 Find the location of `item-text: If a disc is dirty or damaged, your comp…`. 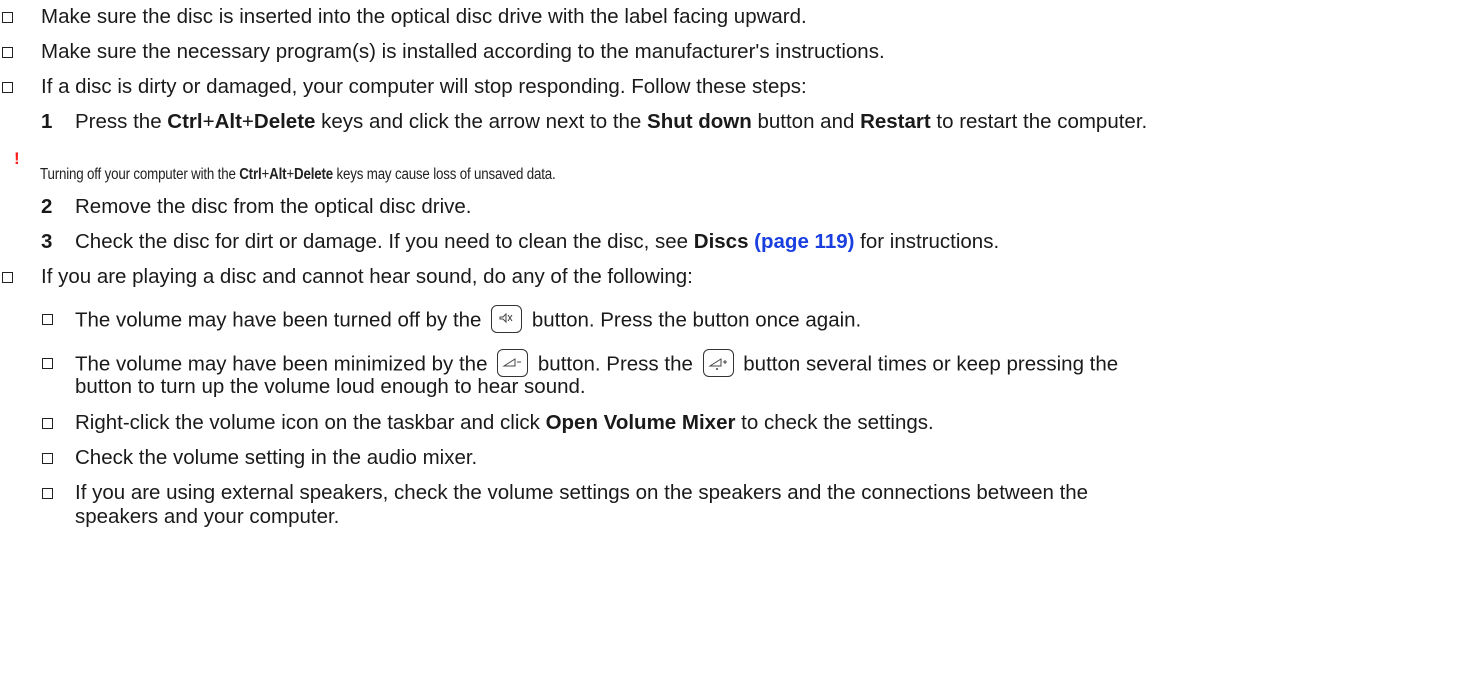

item-text: If a disc is dirty or damaged, your comp… is located at coordinates (424, 86).